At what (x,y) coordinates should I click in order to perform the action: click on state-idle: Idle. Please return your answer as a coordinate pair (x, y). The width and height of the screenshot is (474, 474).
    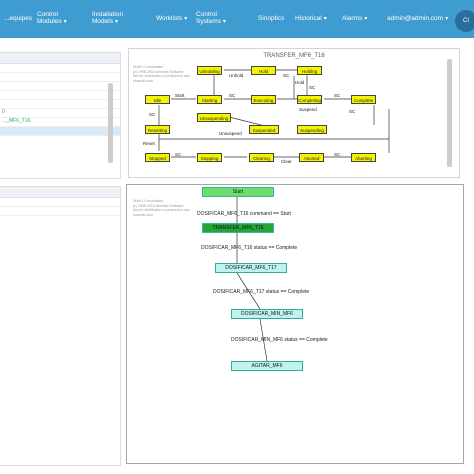
    Looking at the image, I should click on (157, 99).